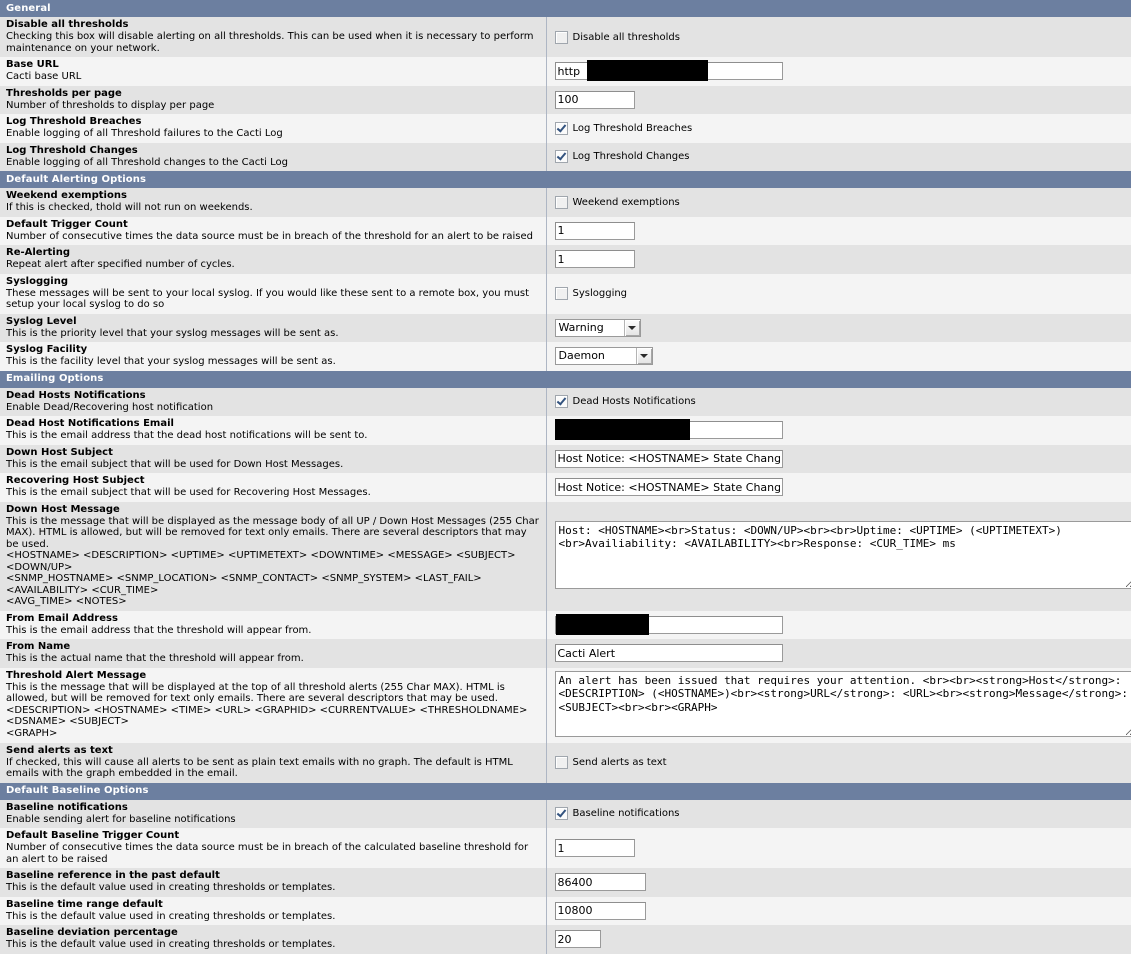 Image resolution: width=1131 pixels, height=954 pixels. What do you see at coordinates (843, 202) in the screenshot?
I see `checkbox-weekend-exemptions: Weekend exemptions` at bounding box center [843, 202].